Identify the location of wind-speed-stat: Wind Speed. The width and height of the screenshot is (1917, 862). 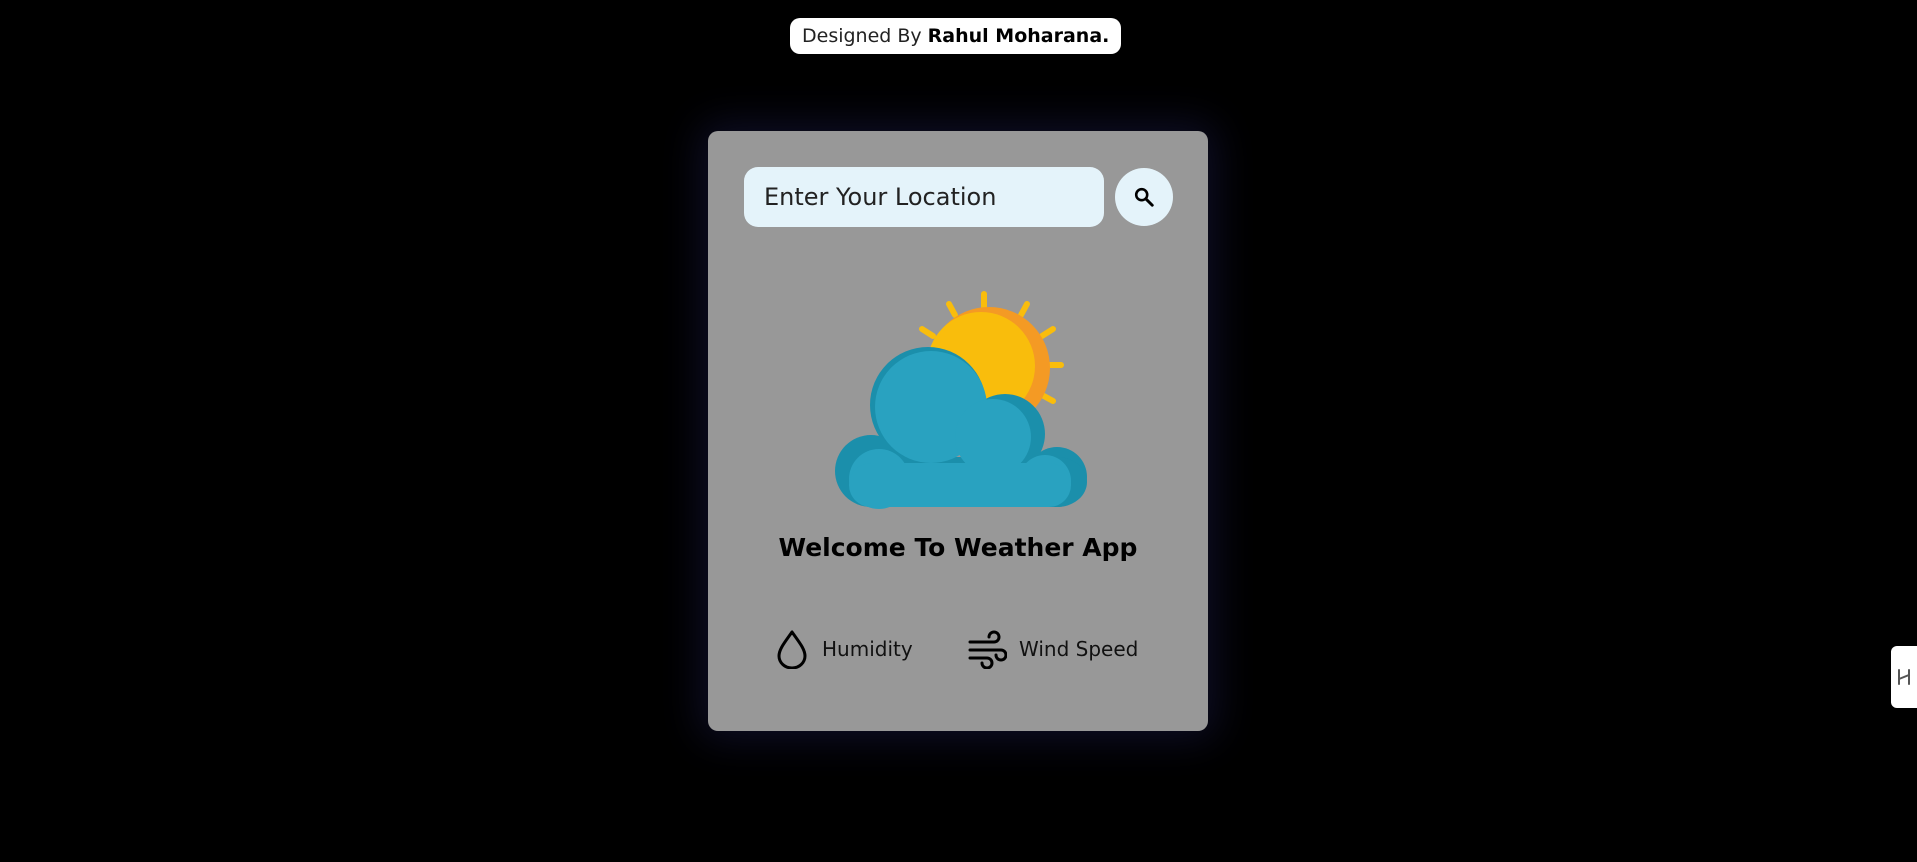
(1052, 649).